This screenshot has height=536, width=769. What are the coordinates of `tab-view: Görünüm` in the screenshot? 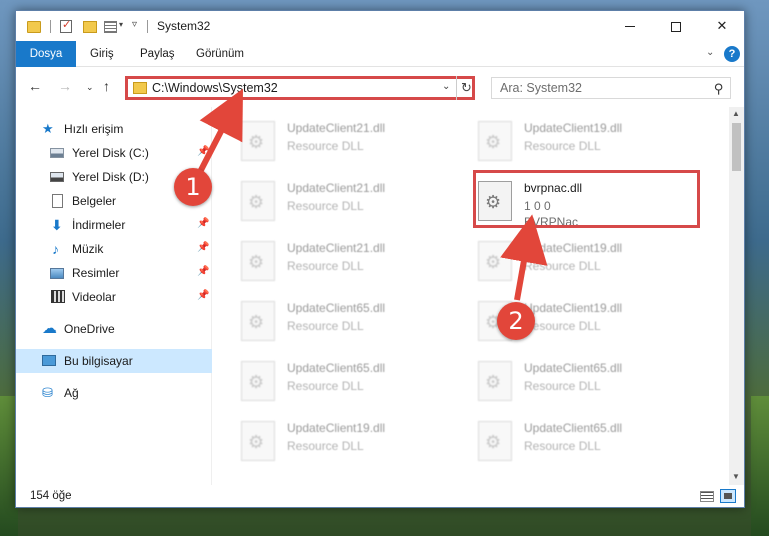 It's located at (220, 54).